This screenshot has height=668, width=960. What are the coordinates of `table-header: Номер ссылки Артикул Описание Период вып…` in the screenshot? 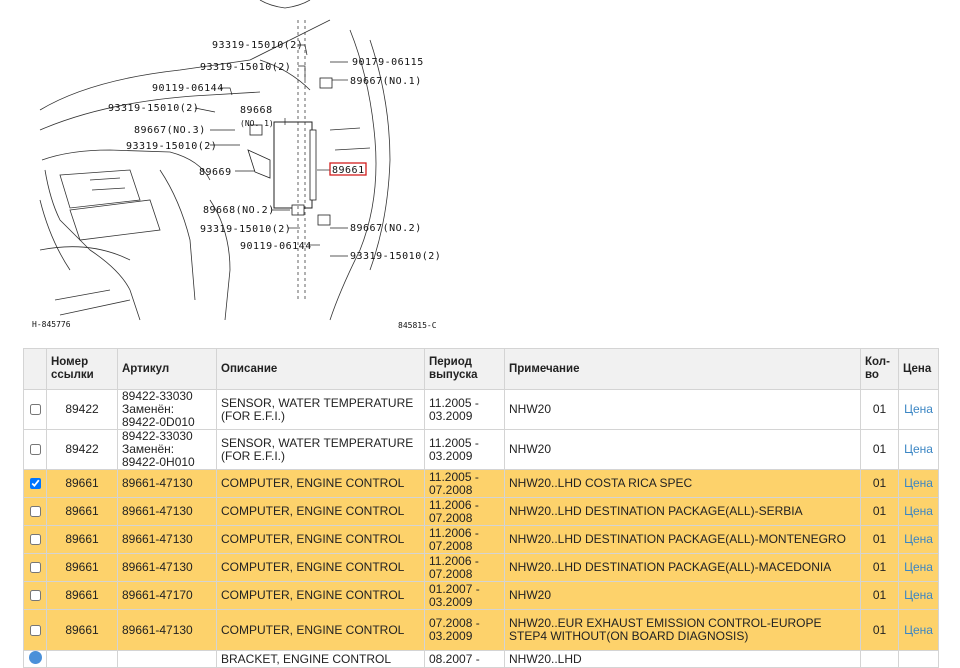 It's located at (481, 369).